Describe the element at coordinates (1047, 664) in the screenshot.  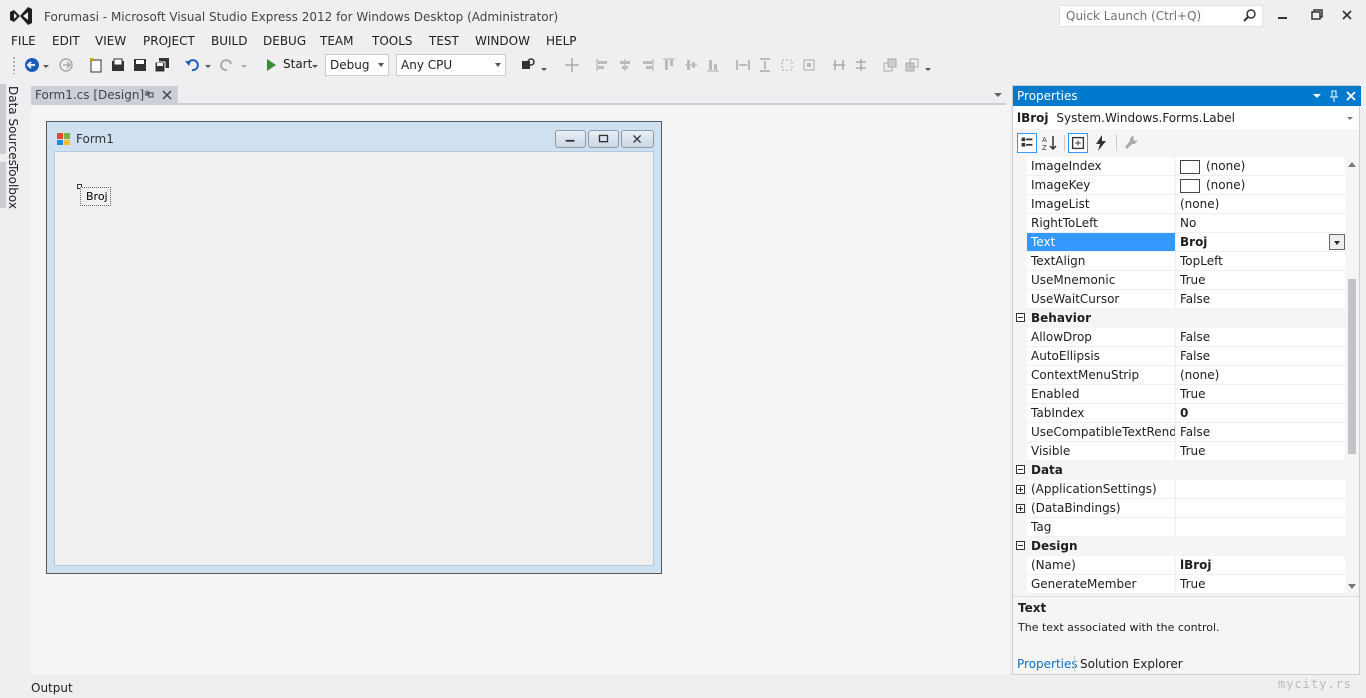
I see `tab-properties: Properties` at that location.